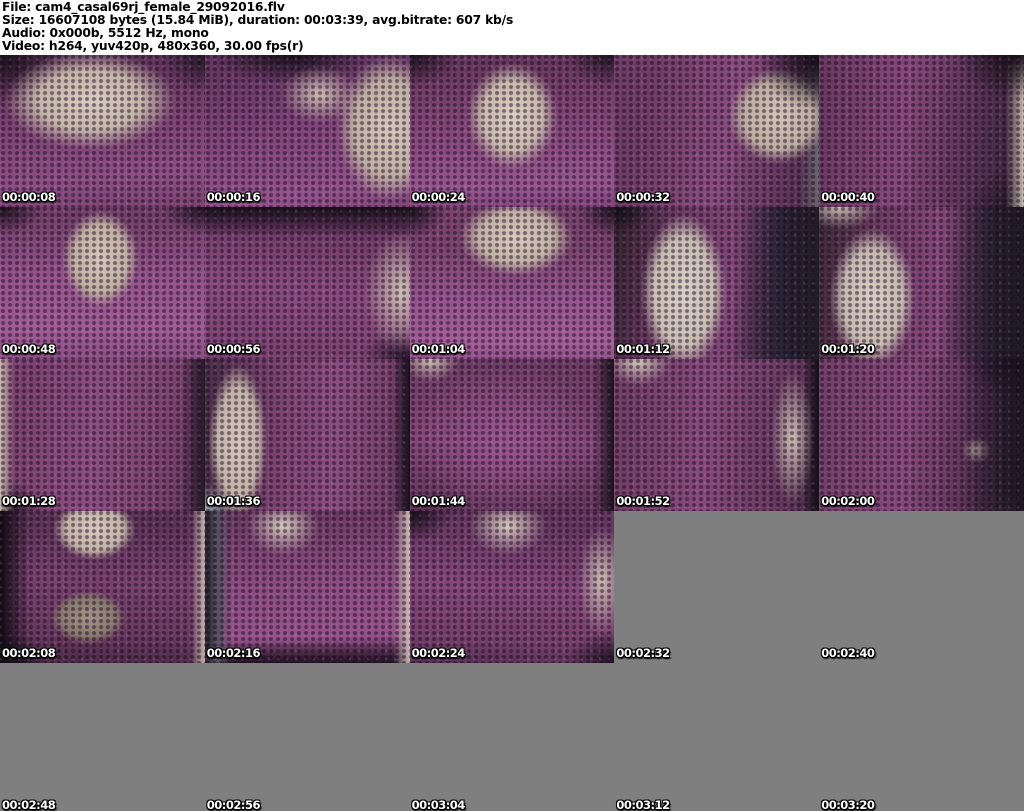 The image size is (1024, 811). What do you see at coordinates (105, 32) in the screenshot?
I see `audio-info-line: Audio: 0x000b, 5512 Hz, mono` at bounding box center [105, 32].